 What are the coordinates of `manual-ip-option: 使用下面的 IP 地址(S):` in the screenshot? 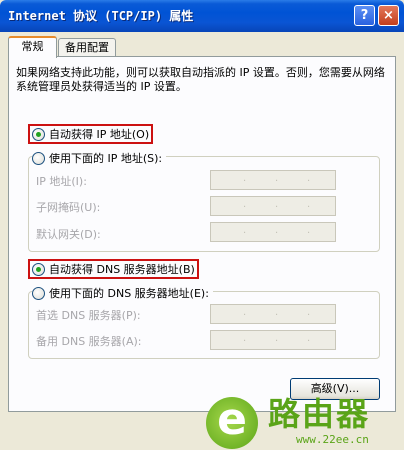 It's located at (99, 158).